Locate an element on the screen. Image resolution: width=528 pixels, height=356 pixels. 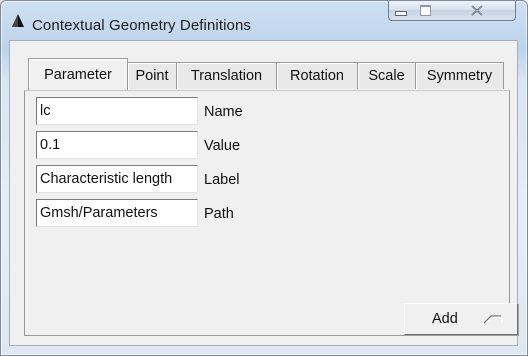
tab-rotation: Rotation is located at coordinates (317, 75).